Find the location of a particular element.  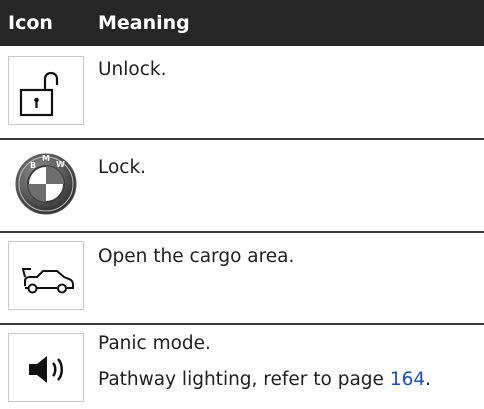

row-meaning: Lock. is located at coordinates (122, 167).